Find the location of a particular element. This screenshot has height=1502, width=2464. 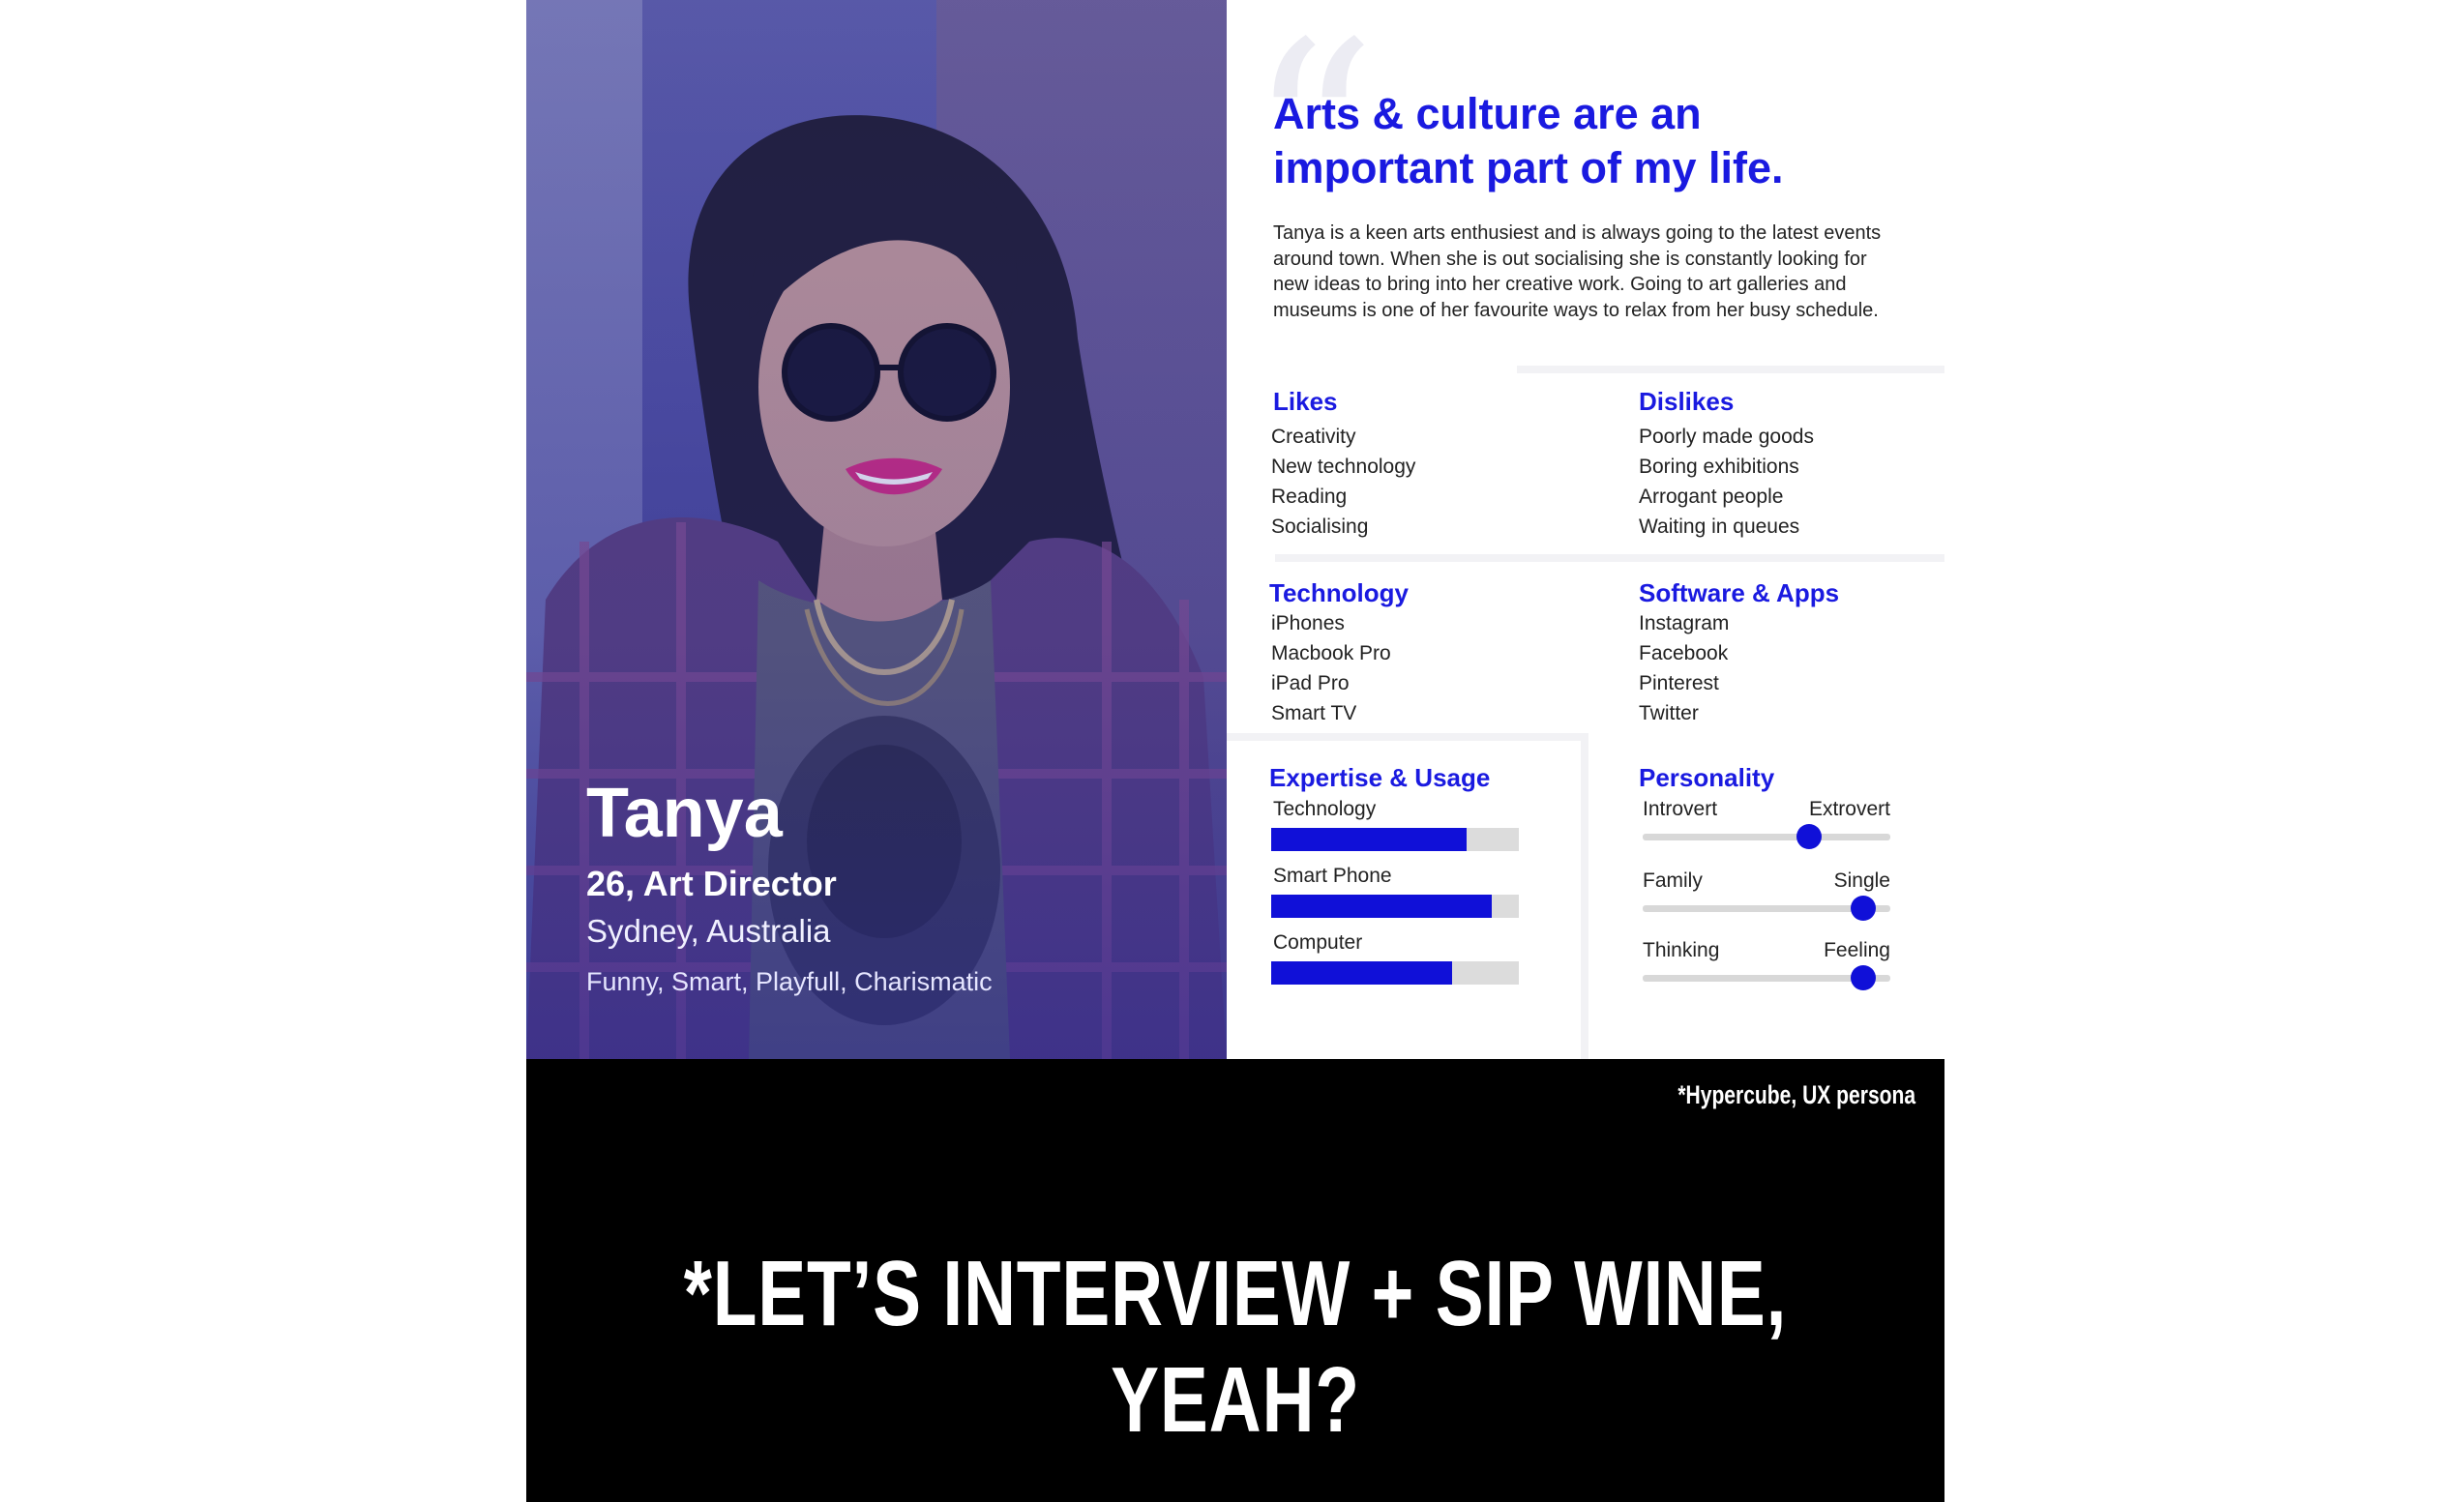

list-item: Facebook is located at coordinates (1684, 653).